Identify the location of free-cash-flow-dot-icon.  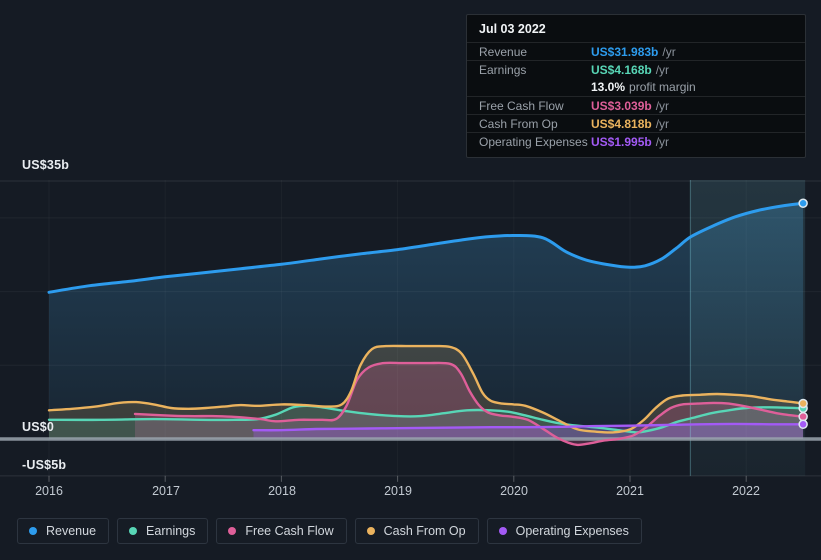
(232, 531).